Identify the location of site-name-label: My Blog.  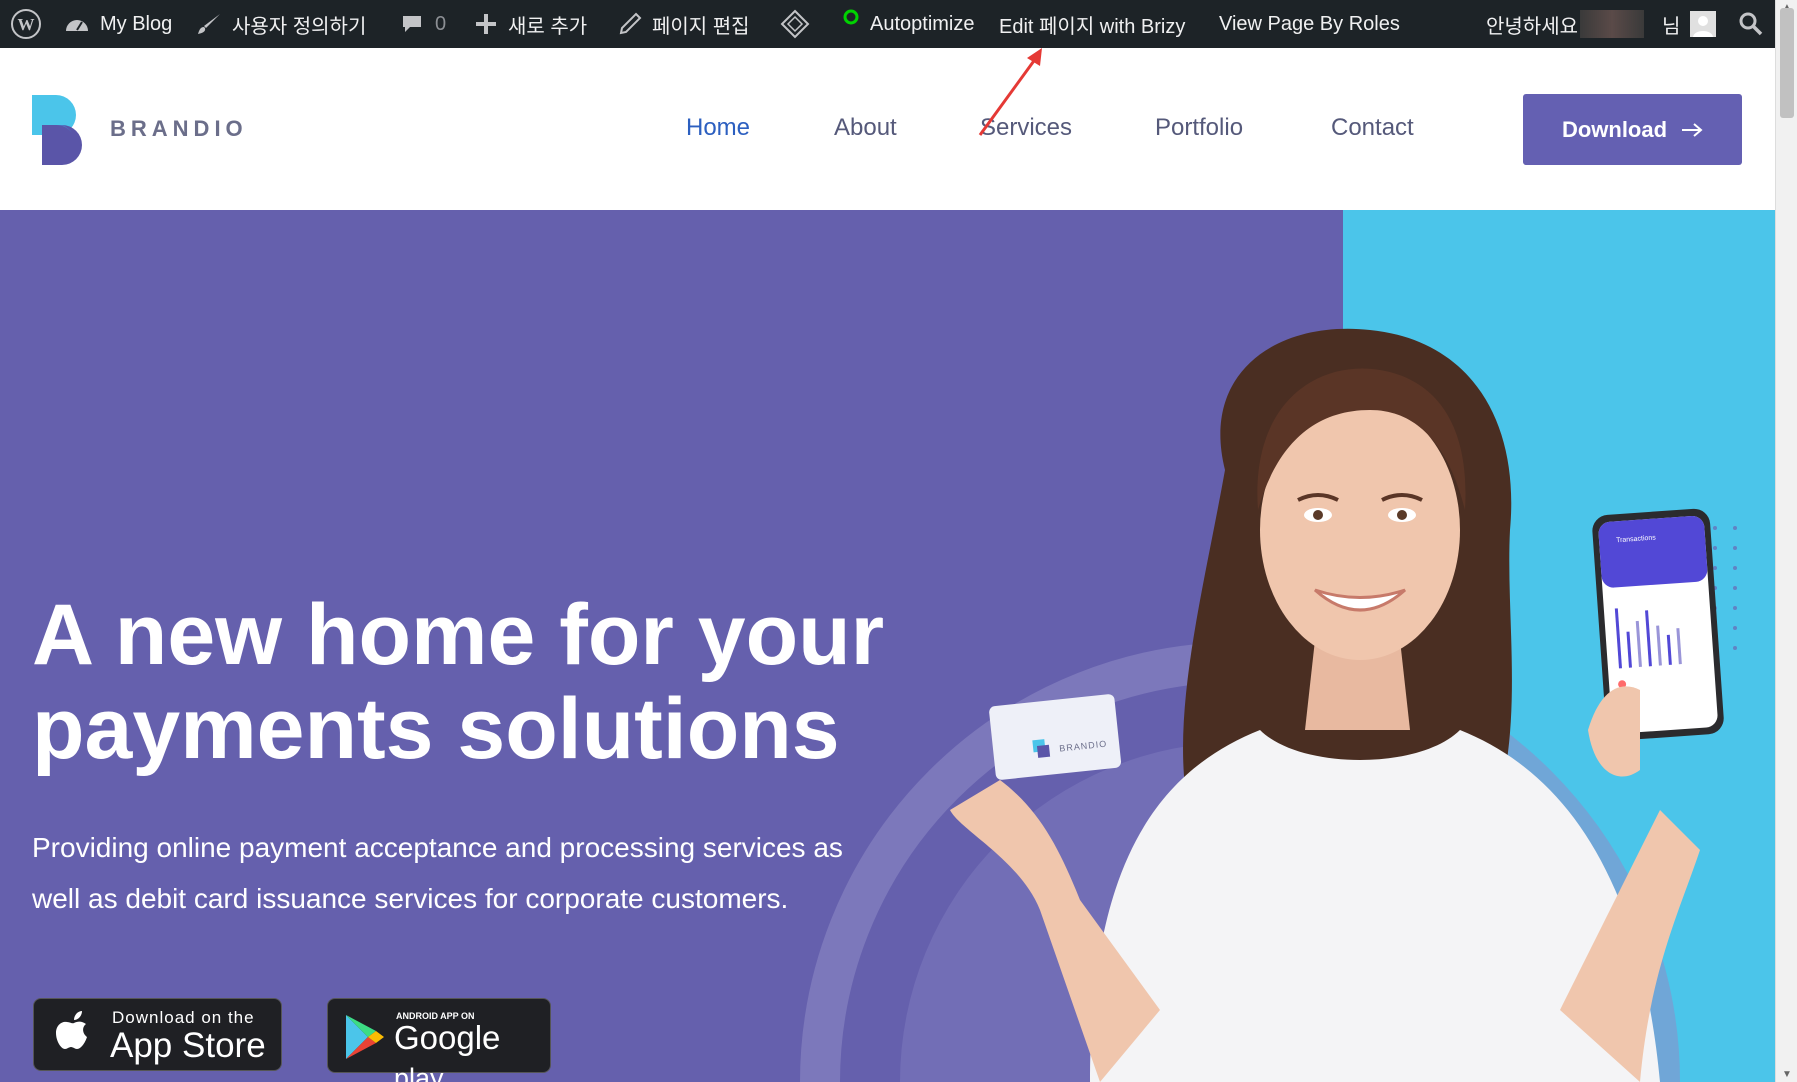
(136, 23).